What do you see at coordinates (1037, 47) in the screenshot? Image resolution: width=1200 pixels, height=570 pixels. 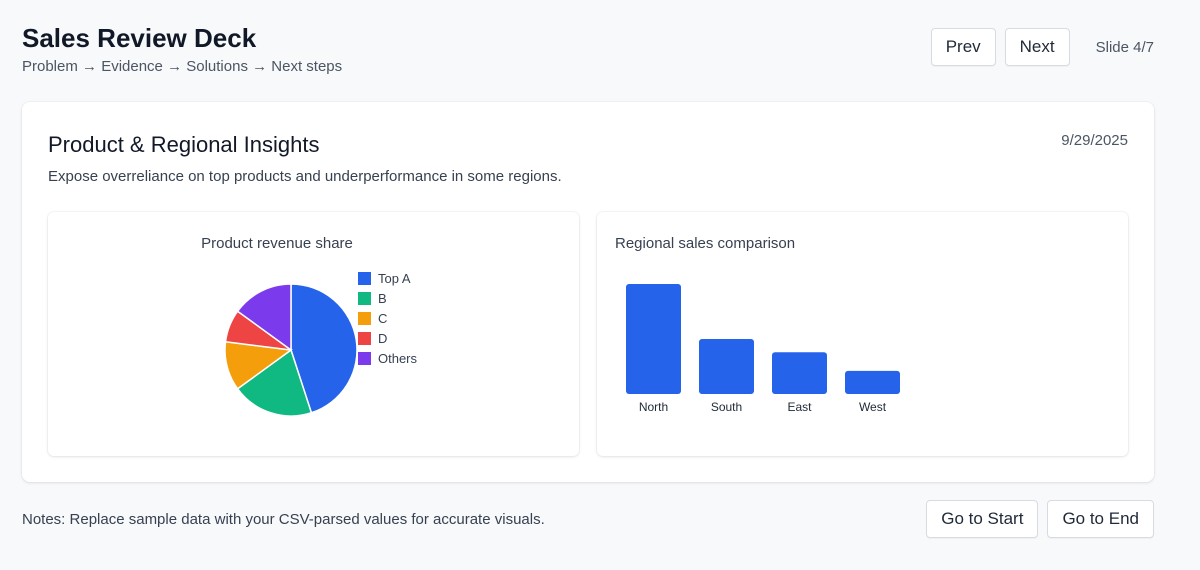 I see `next-button: Next` at bounding box center [1037, 47].